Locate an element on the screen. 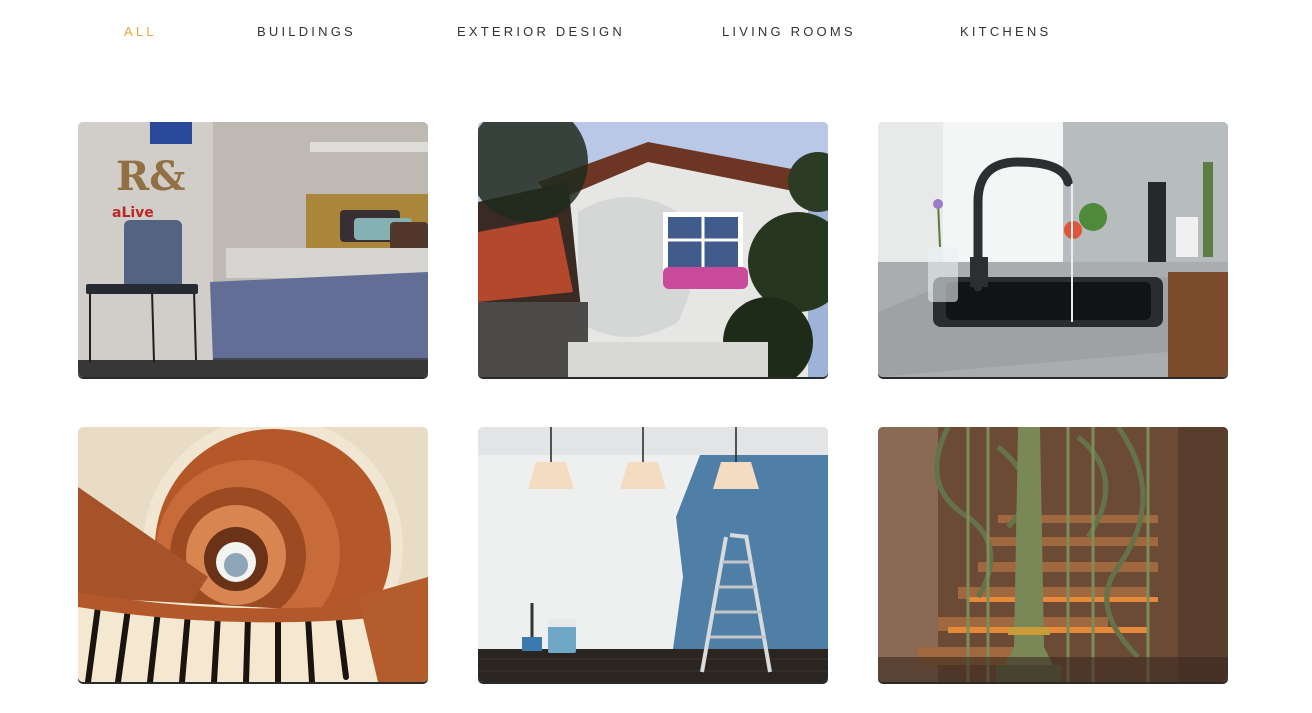  filter-buildings: BUILDINGS is located at coordinates (306, 31).